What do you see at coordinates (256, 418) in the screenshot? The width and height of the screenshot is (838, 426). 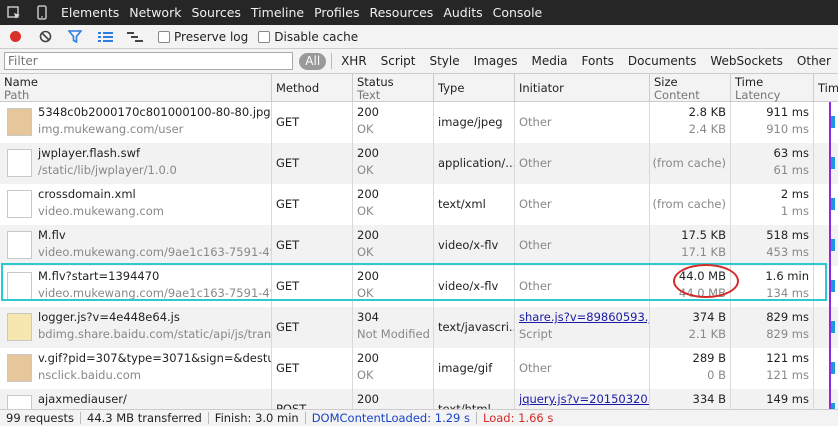 I see `finish-time: Finish: 3.0 min` at bounding box center [256, 418].